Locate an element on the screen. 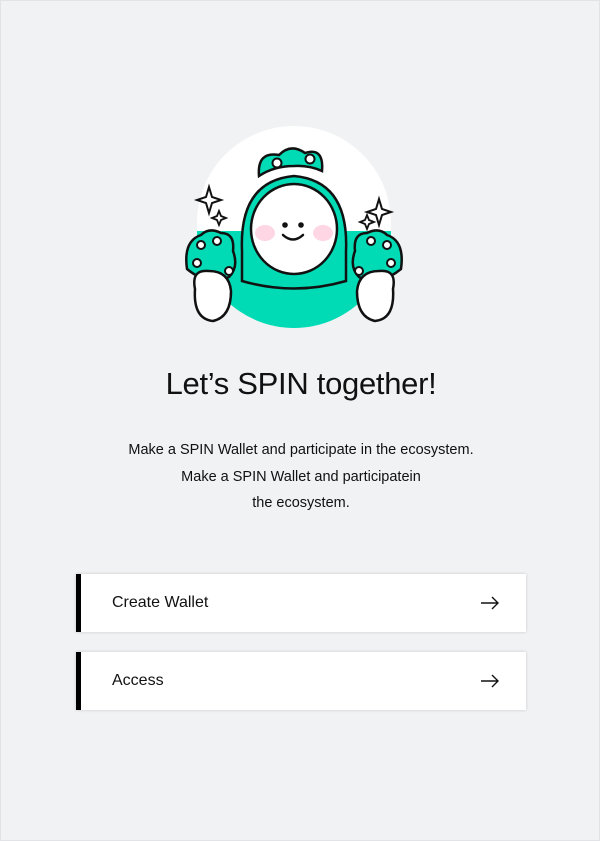  access-label: Access is located at coordinates (138, 680).